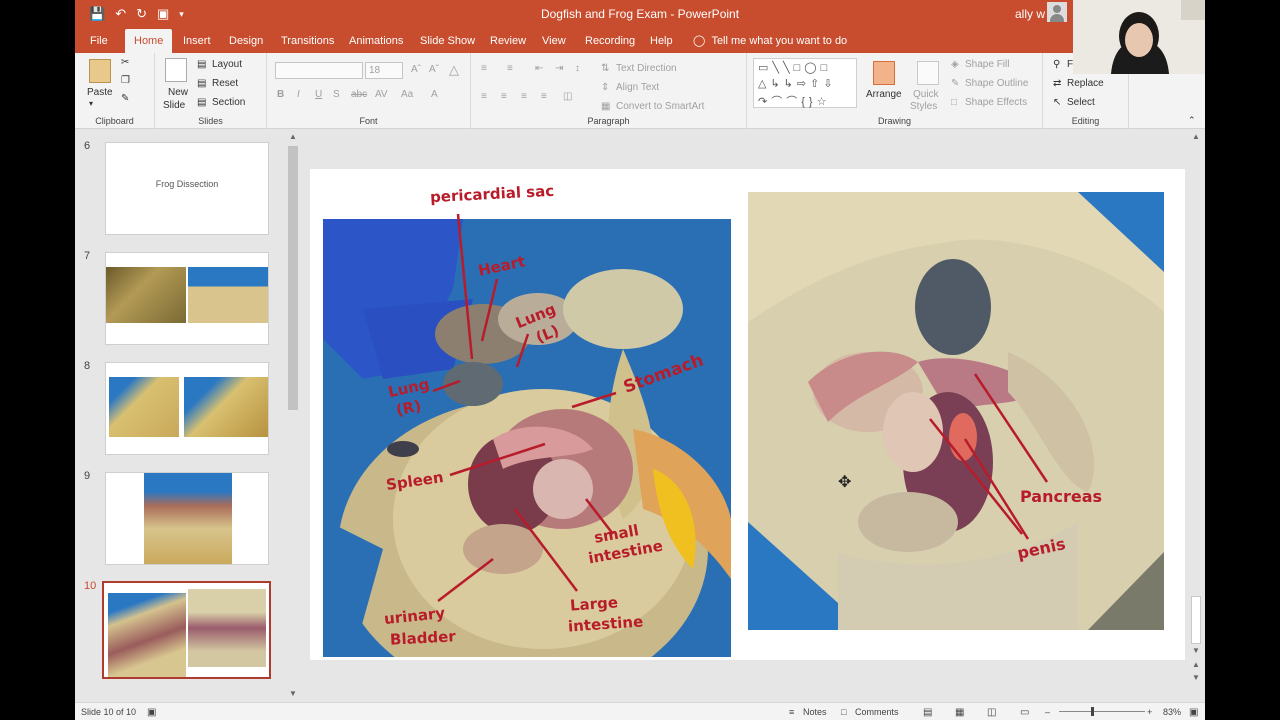  Describe the element at coordinates (508, 41) in the screenshot. I see `tab-review: Review` at that location.